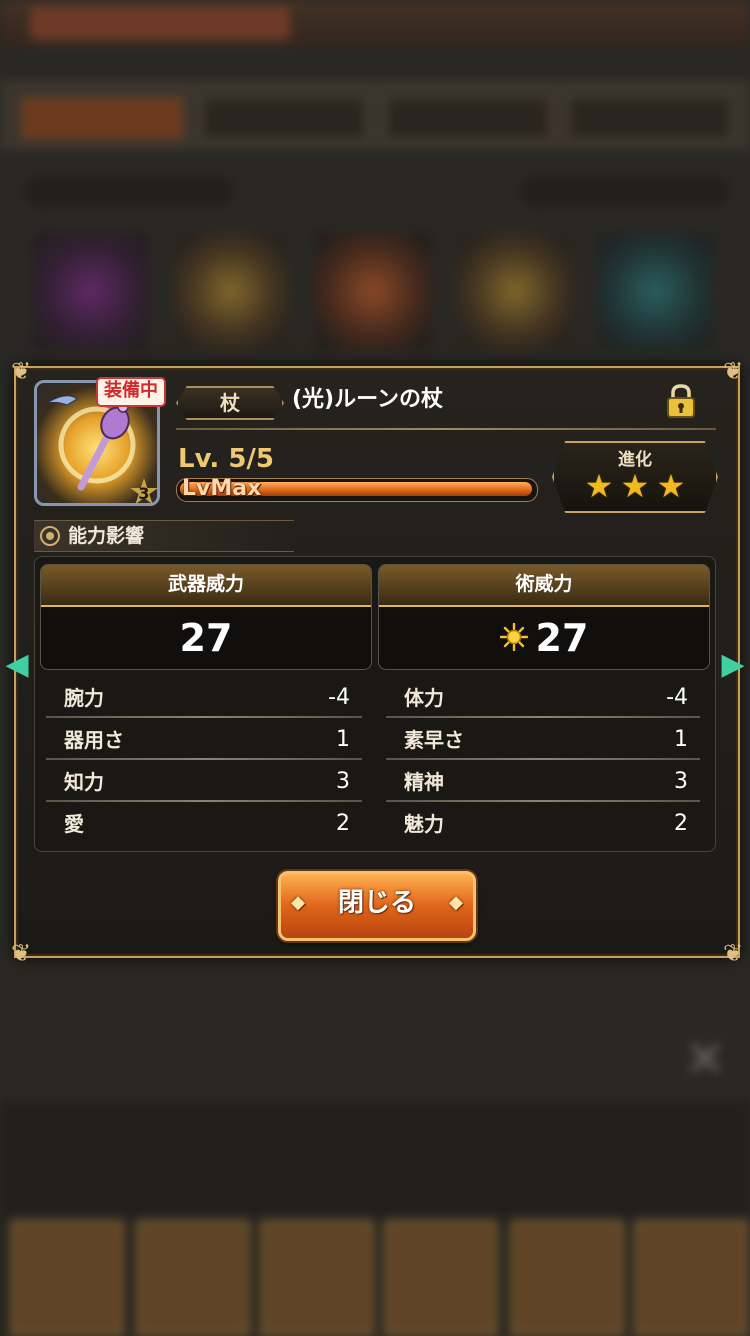  Describe the element at coordinates (204, 698) in the screenshot. I see `stat-row: 腕力 -4` at that location.